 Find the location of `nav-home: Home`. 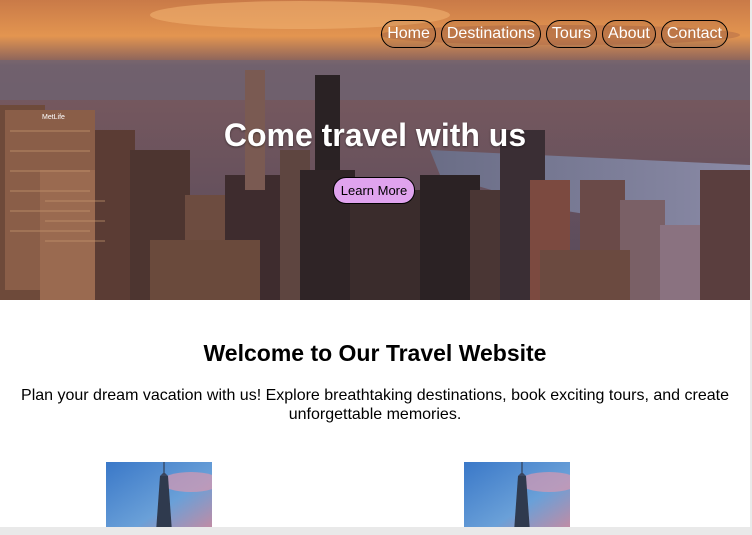

nav-home: Home is located at coordinates (408, 34).